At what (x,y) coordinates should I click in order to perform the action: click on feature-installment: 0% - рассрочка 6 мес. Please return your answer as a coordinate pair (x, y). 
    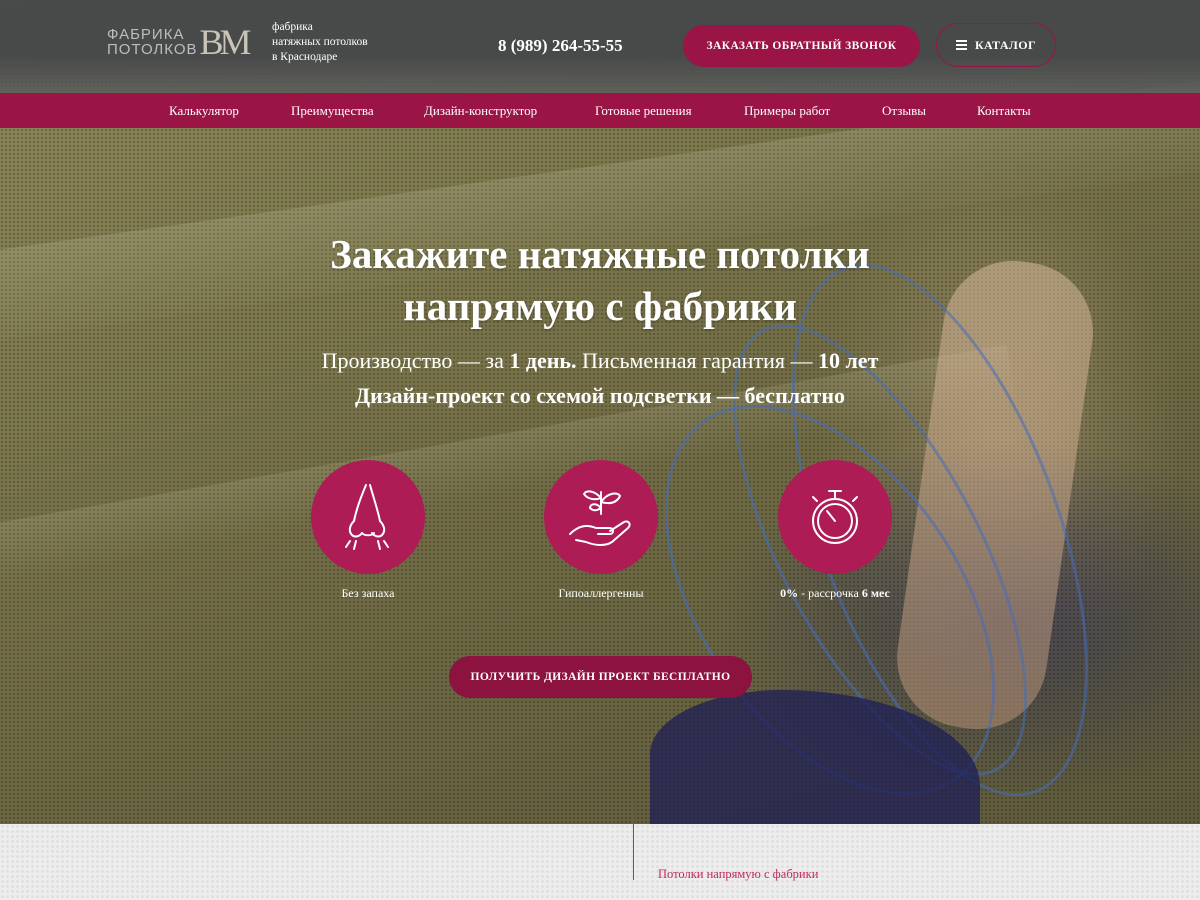
    Looking at the image, I should click on (835, 530).